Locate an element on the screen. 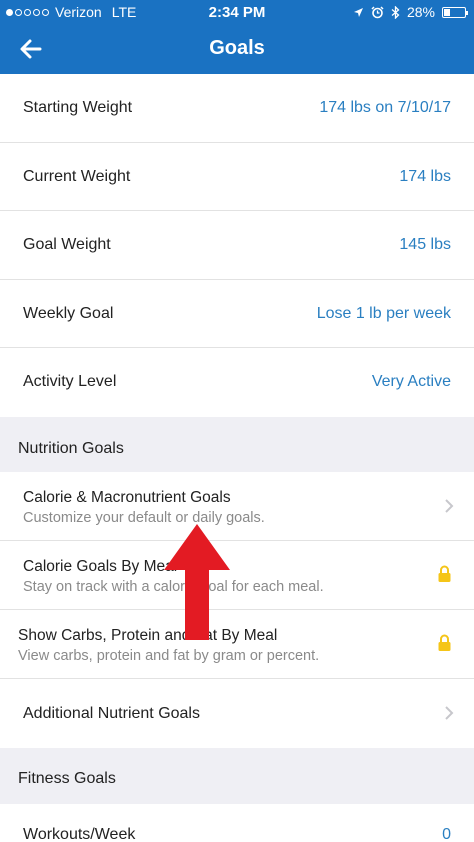 The width and height of the screenshot is (474, 842). workouts-per-week-row: Workouts/Week 0 is located at coordinates (237, 822).